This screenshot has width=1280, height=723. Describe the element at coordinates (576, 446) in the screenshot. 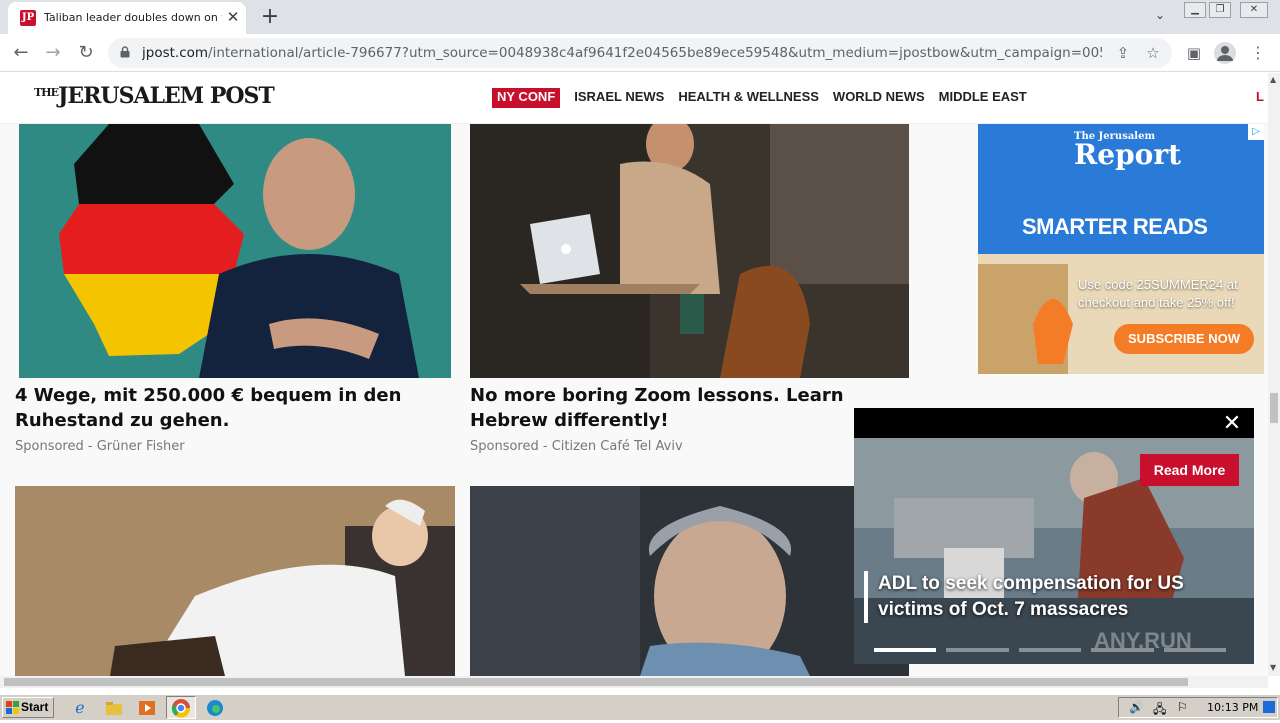

I see `card-2-sponsor: Sponsored - Citizen Café Tel Aviv` at that location.